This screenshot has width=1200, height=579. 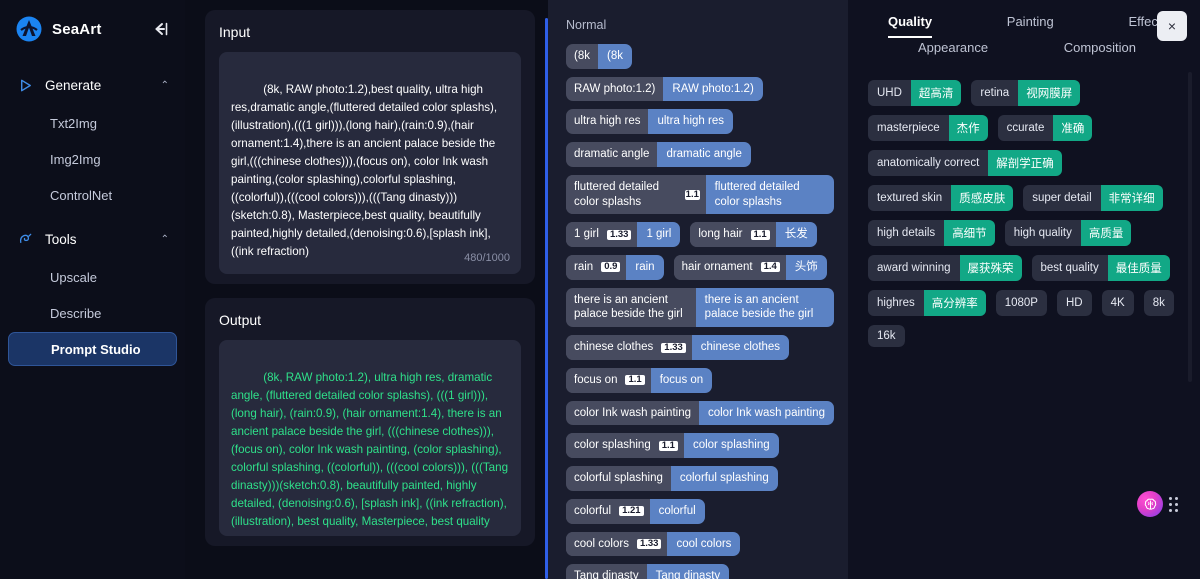 I want to click on preset-tag-chip: highres 高分辨率, so click(x=927, y=303).